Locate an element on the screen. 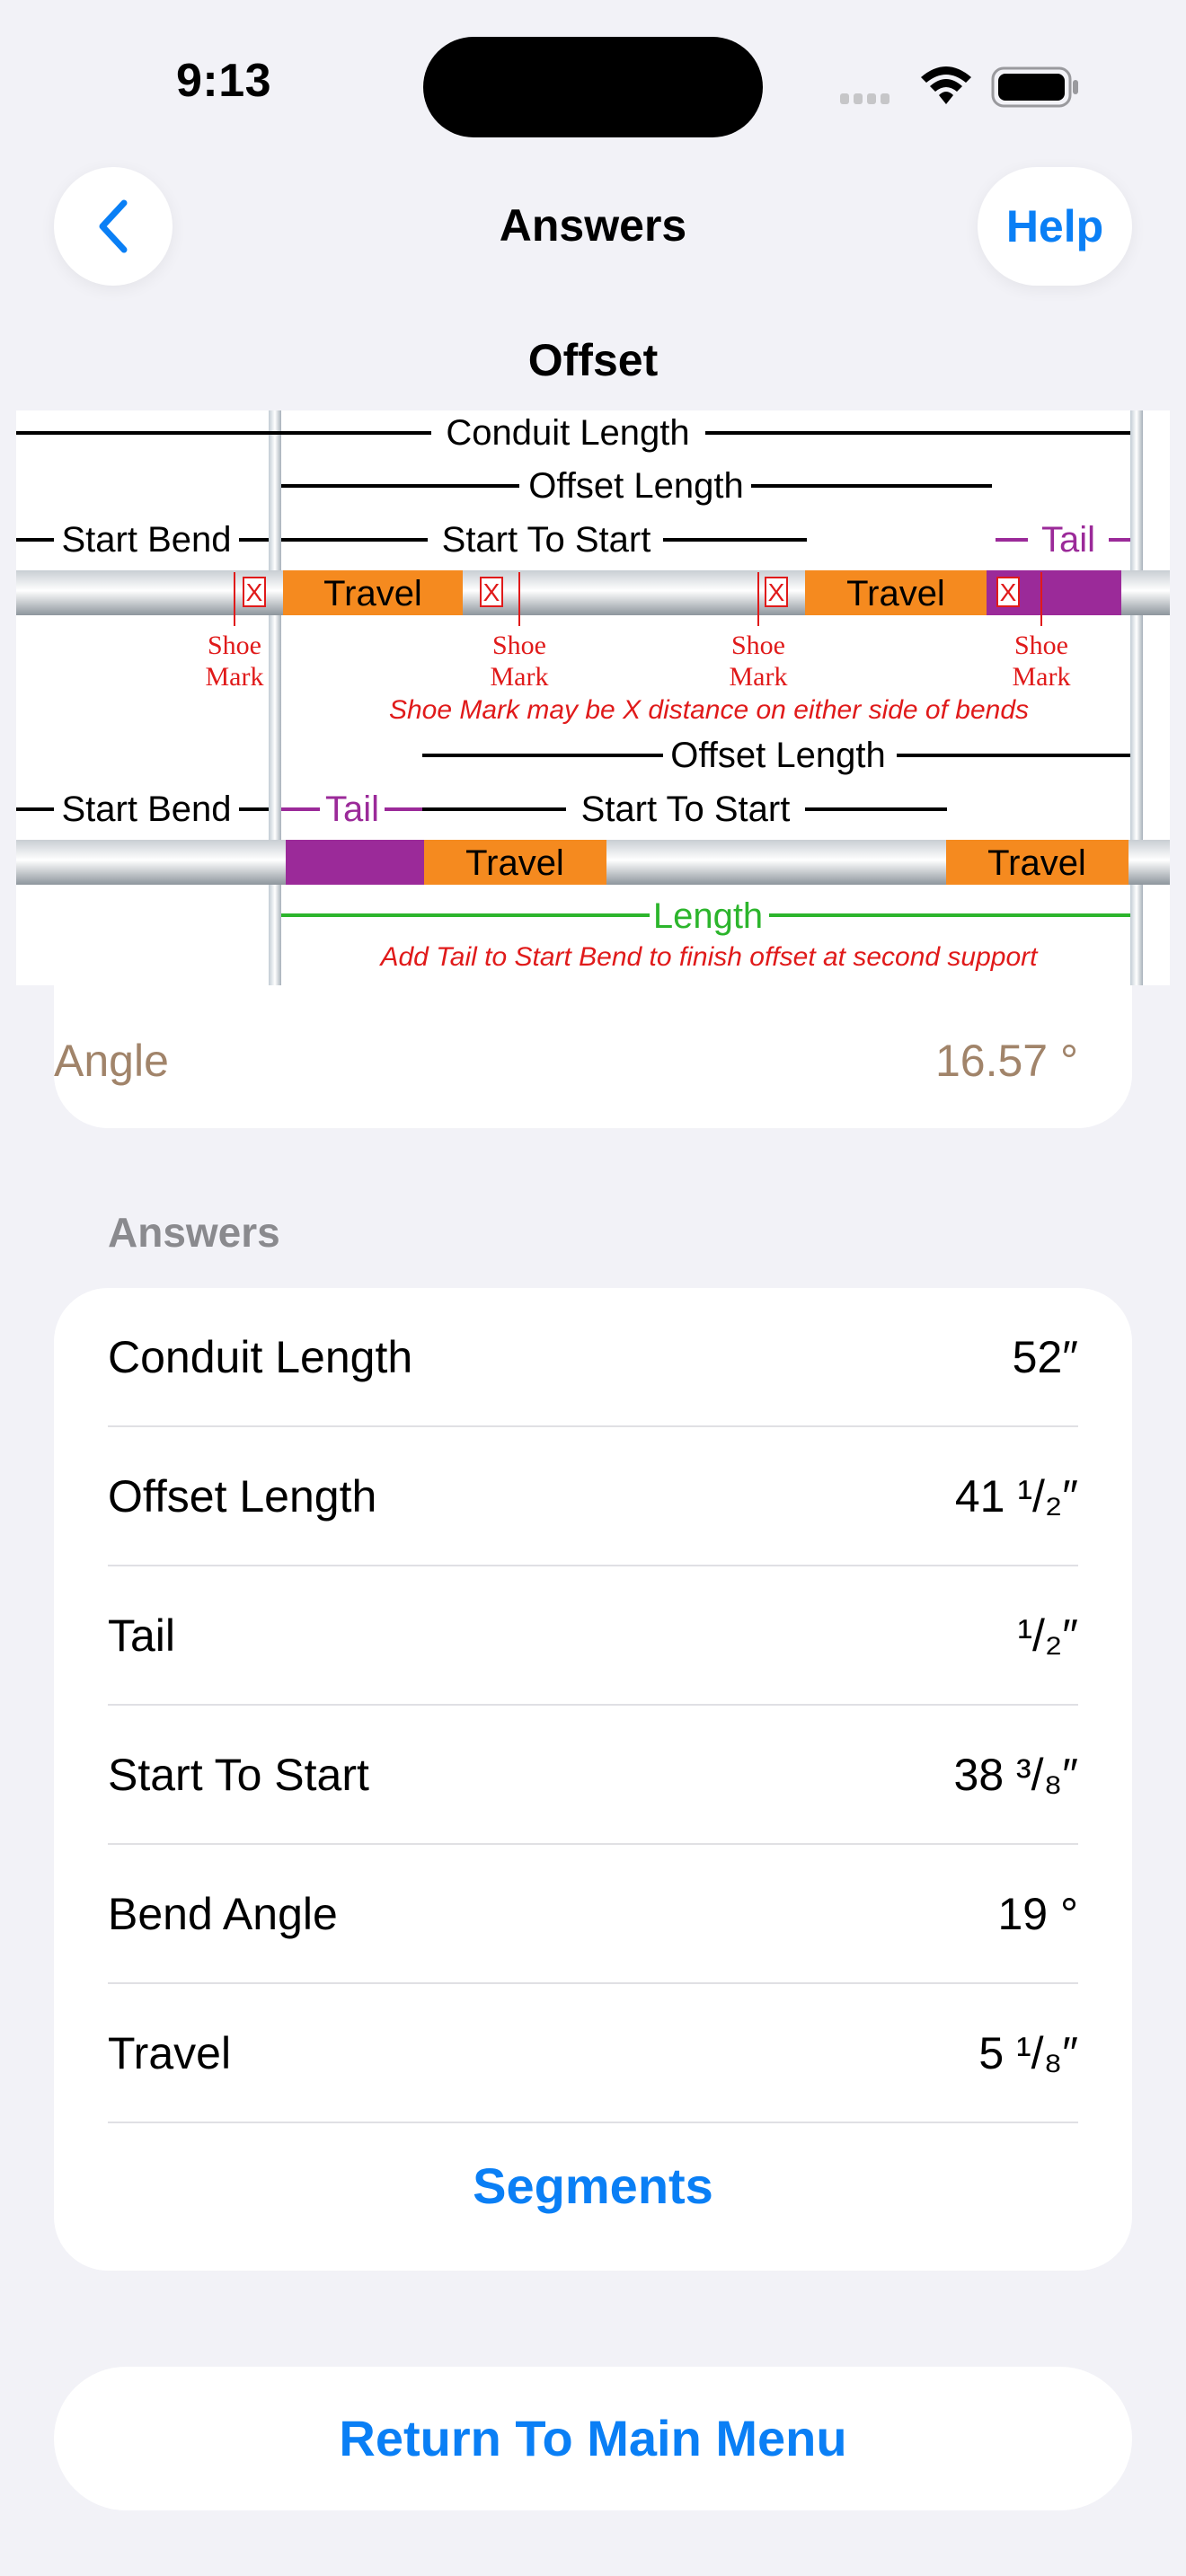 Image resolution: width=1186 pixels, height=2576 pixels. answer-label: Offset Length is located at coordinates (242, 1496).